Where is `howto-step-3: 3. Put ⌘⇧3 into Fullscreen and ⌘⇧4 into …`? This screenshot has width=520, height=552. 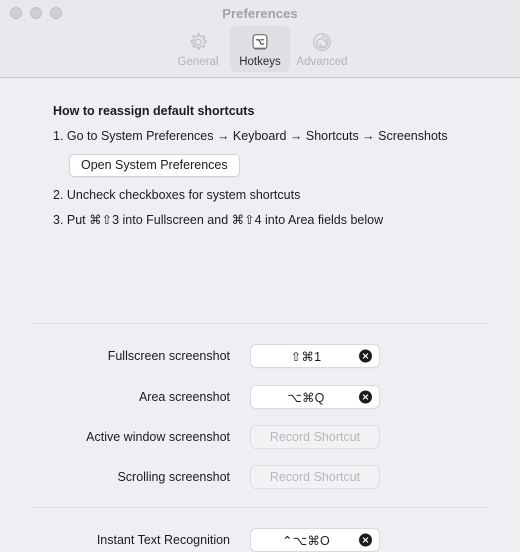 howto-step-3: 3. Put ⌘⇧3 into Fullscreen and ⌘⇧4 into … is located at coordinates (218, 220).